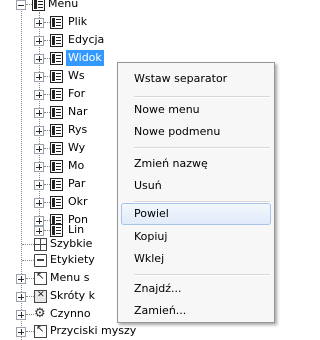 The width and height of the screenshot is (320, 340). Describe the element at coordinates (72, 296) in the screenshot. I see `tree-item-skroty: Skróty k` at that location.